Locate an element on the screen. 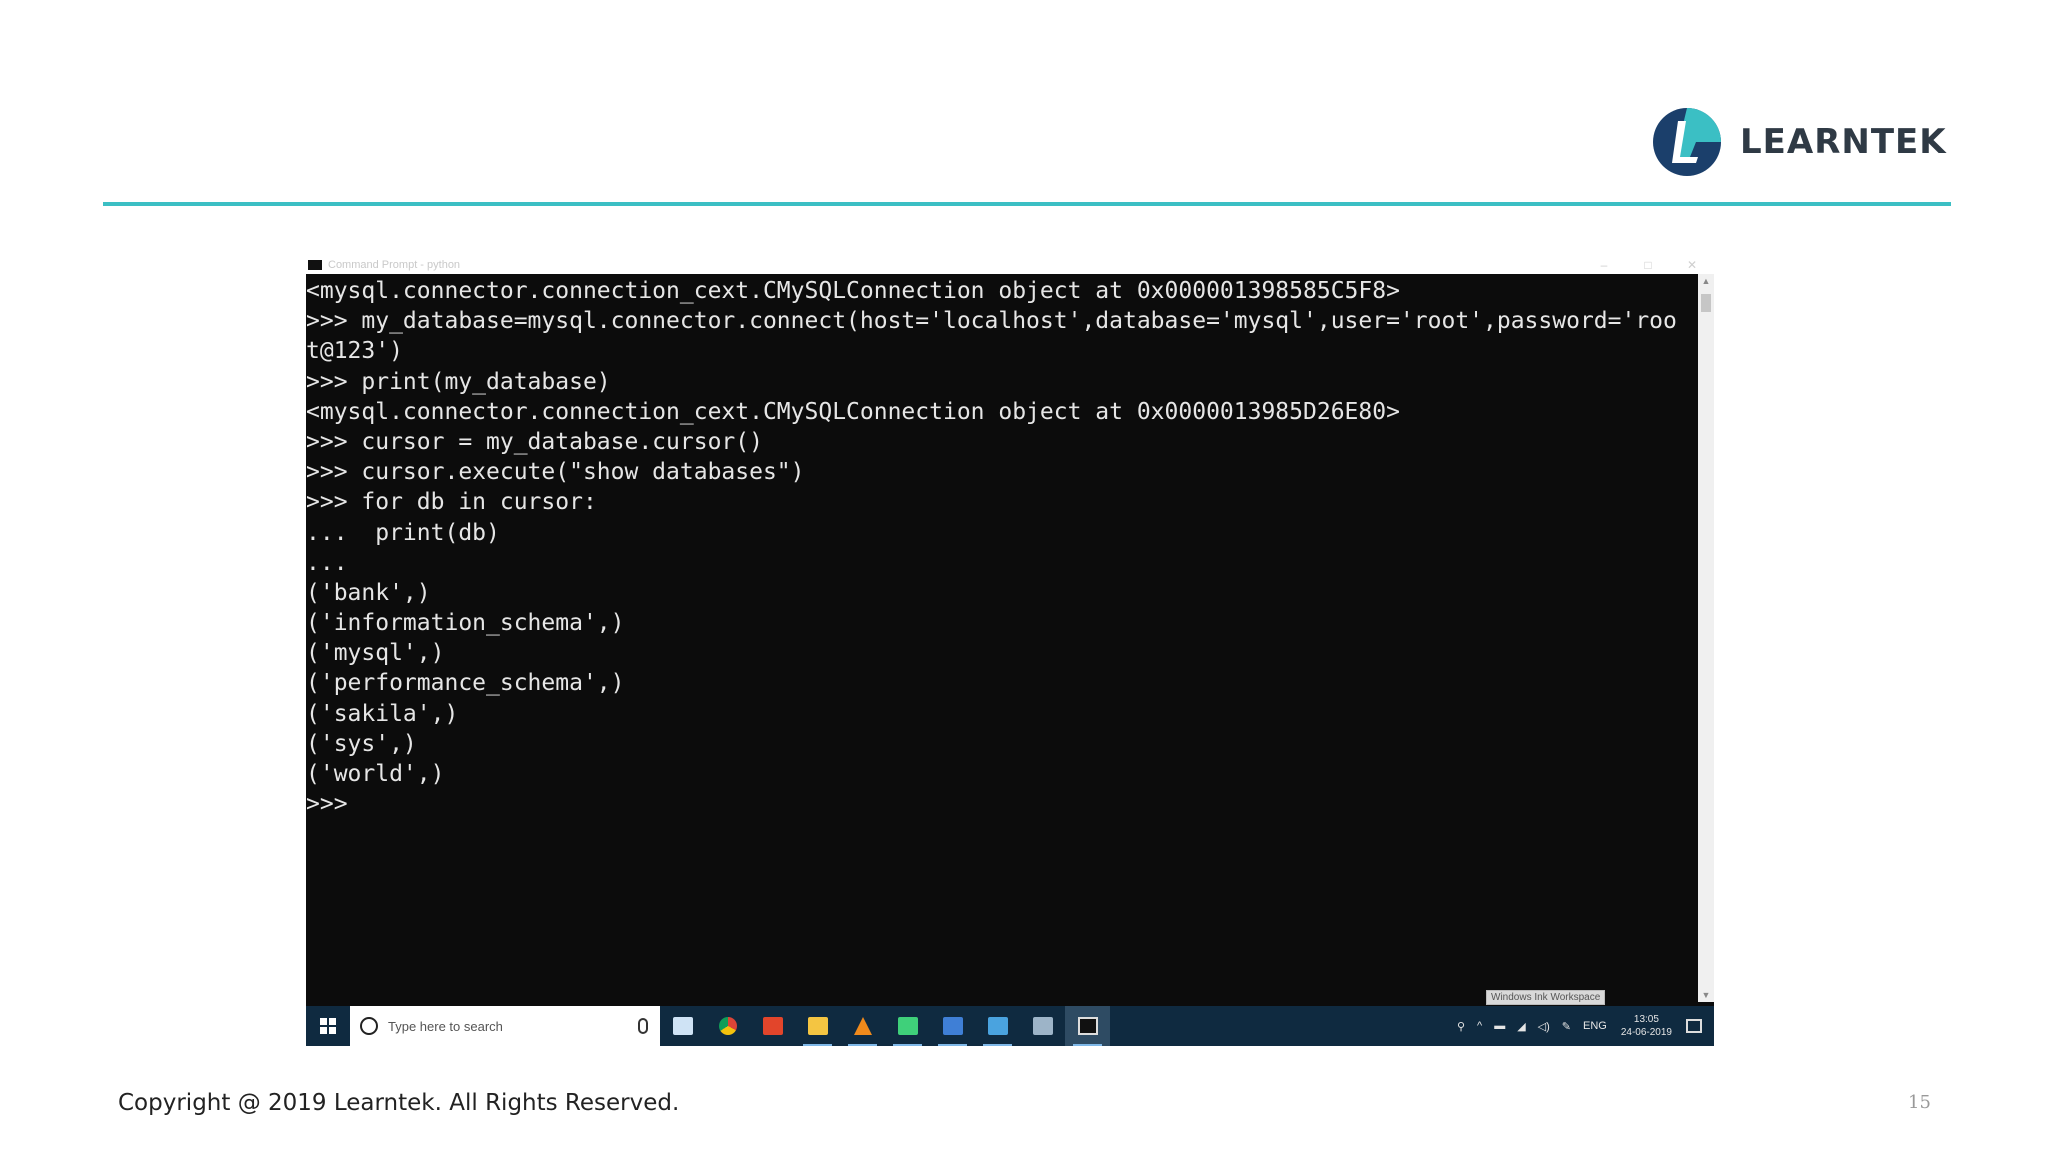  taskbar-apps is located at coordinates (885, 1026).